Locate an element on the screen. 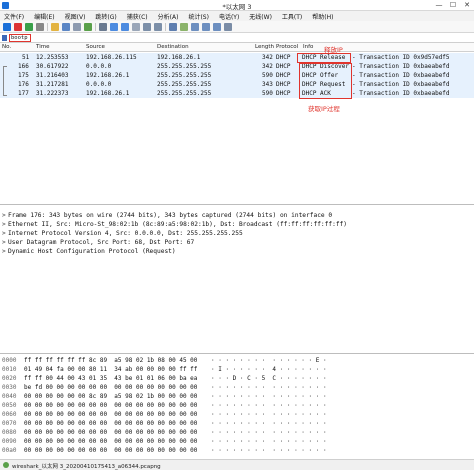 The width and height of the screenshot is (474, 470). menu-edit: 编辑(E) is located at coordinates (44, 16).